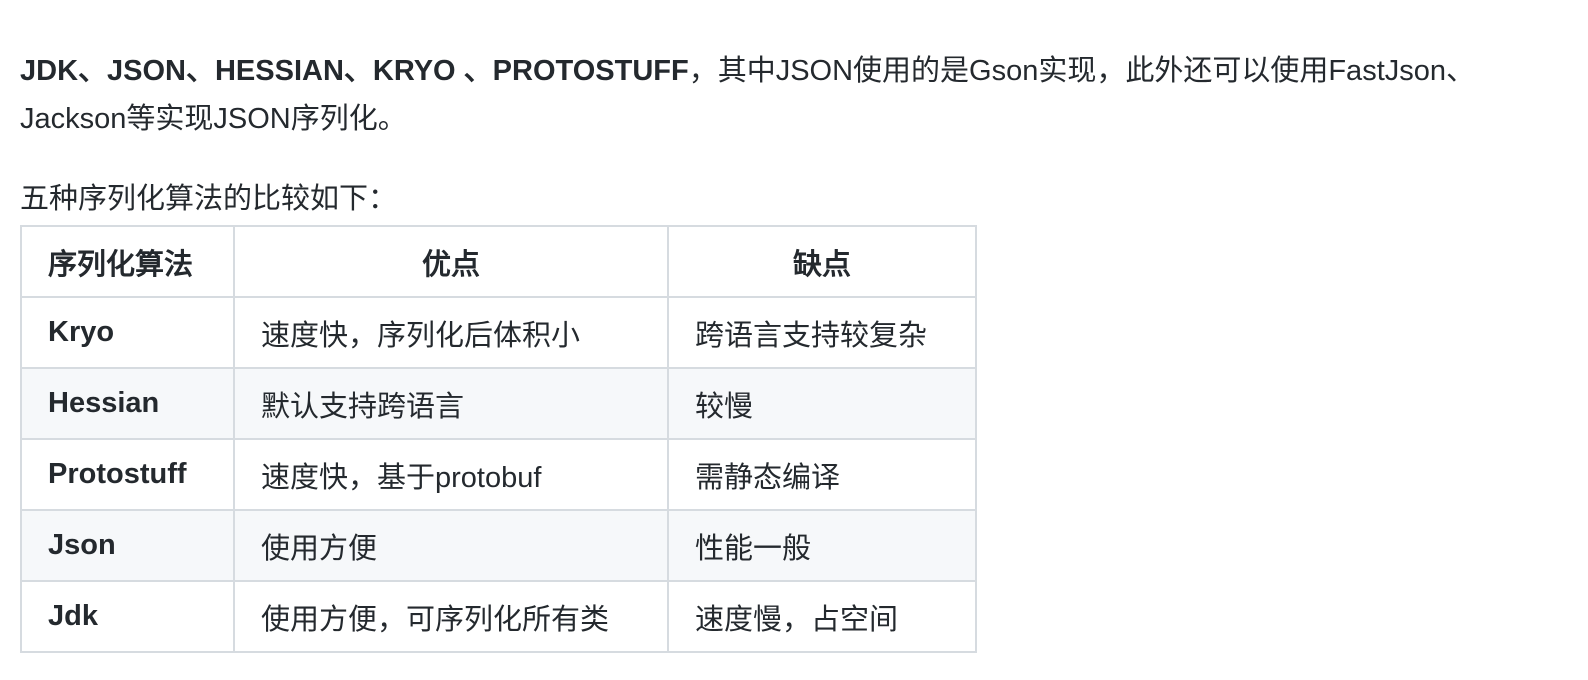  I want to click on table-row: Hessian 默认支持跨语言 较慢, so click(498, 403).